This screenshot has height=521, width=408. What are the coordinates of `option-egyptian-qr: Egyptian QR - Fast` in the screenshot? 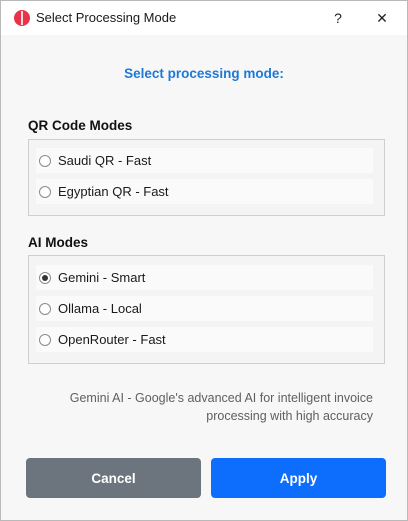 It's located at (204, 191).